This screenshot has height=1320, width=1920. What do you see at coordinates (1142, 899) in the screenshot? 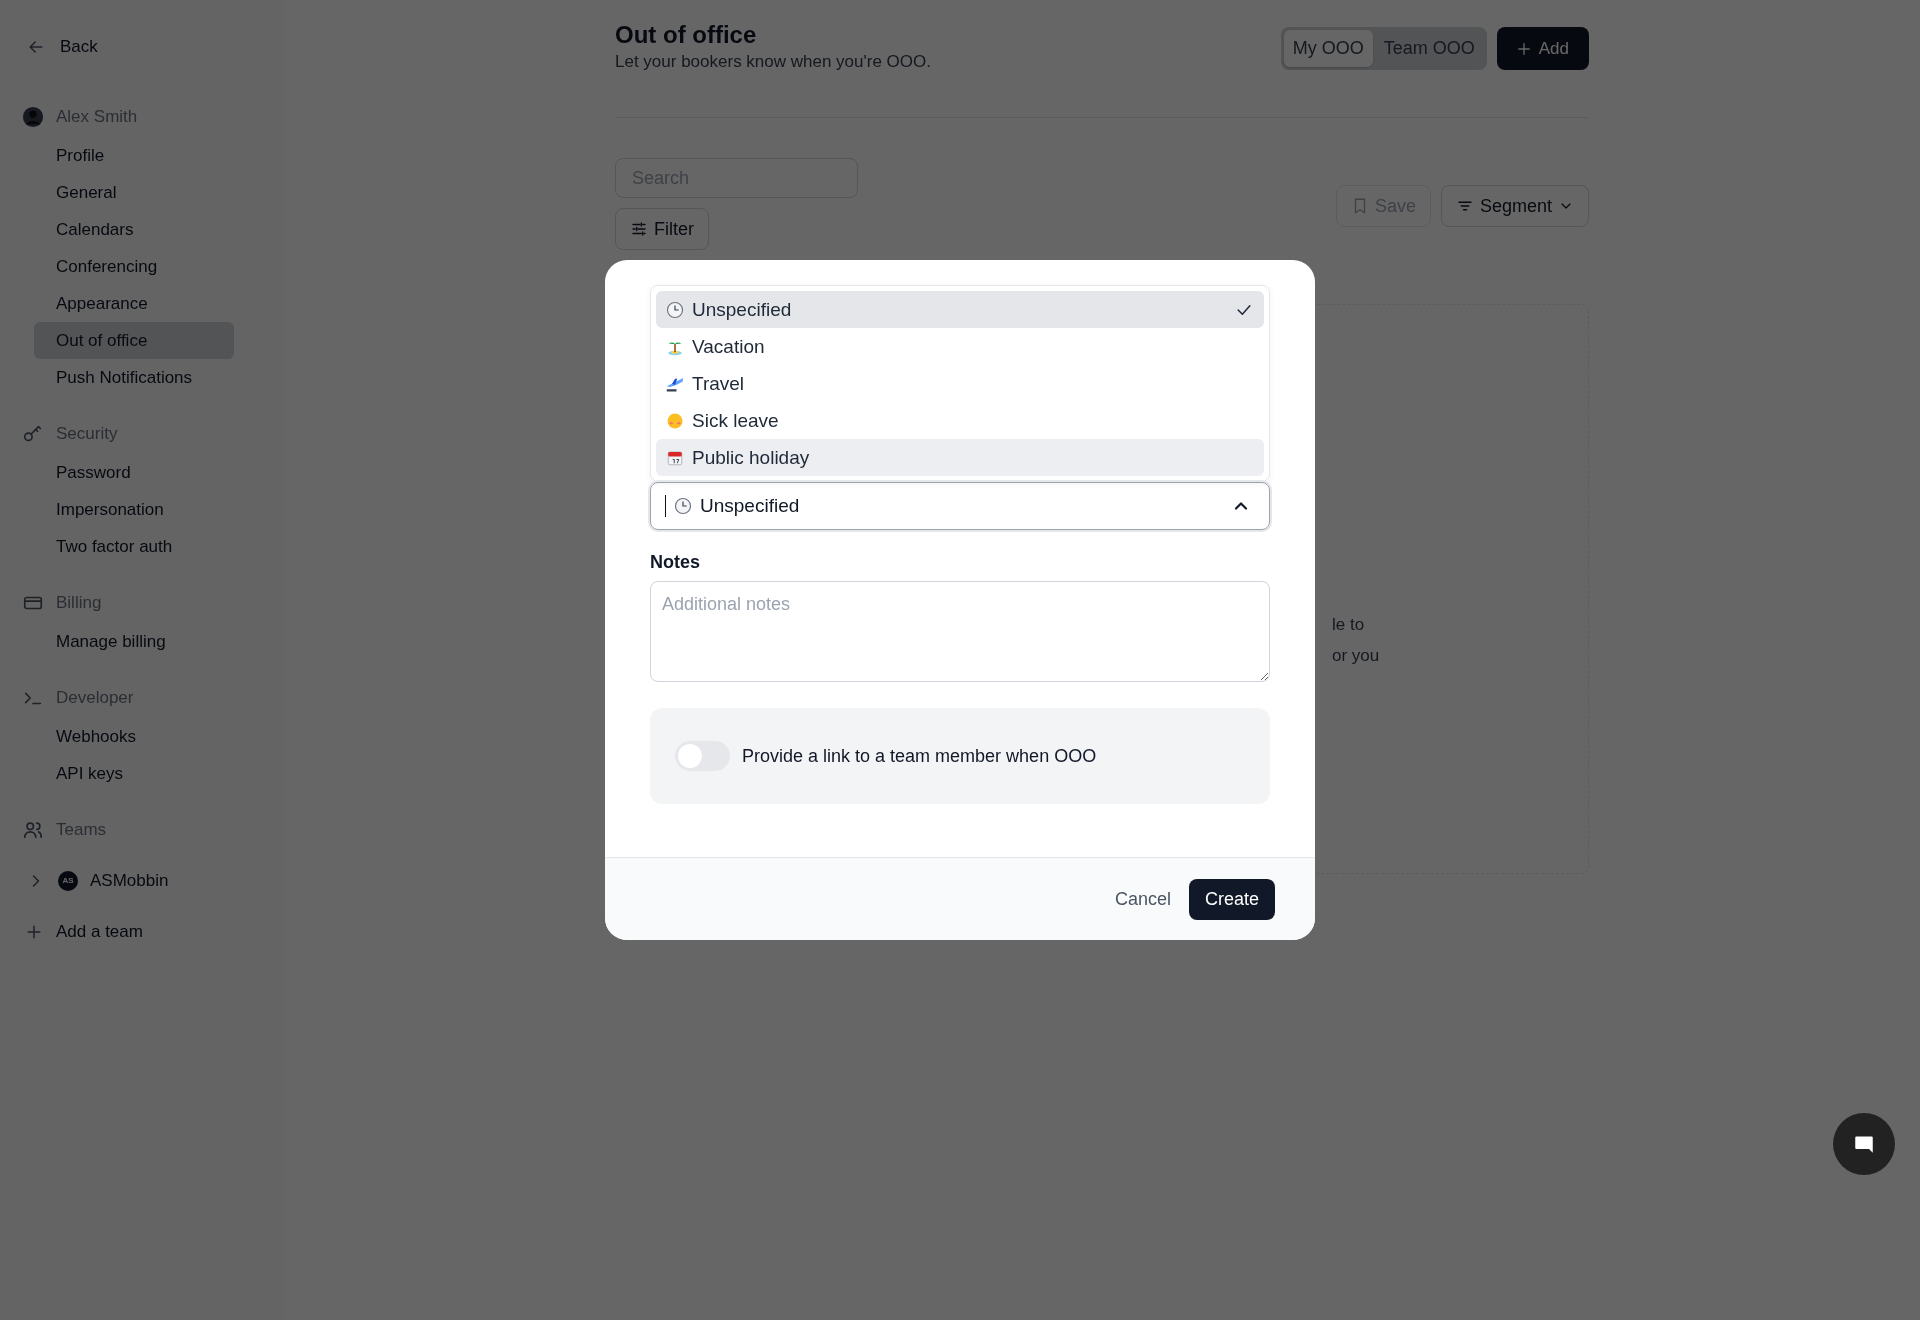
I see `cancel-button: Cancel` at bounding box center [1142, 899].